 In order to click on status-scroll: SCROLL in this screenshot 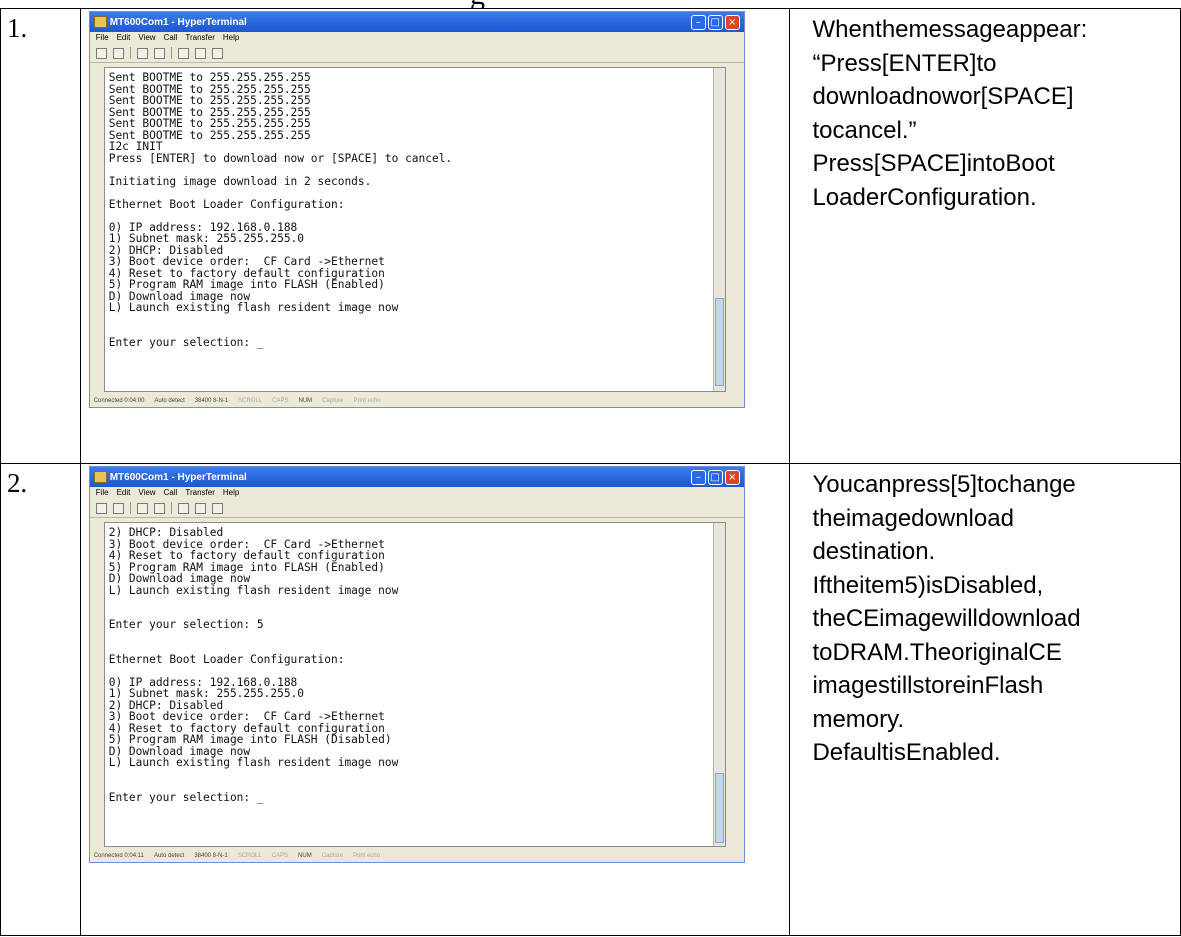, I will do `click(250, 401)`.